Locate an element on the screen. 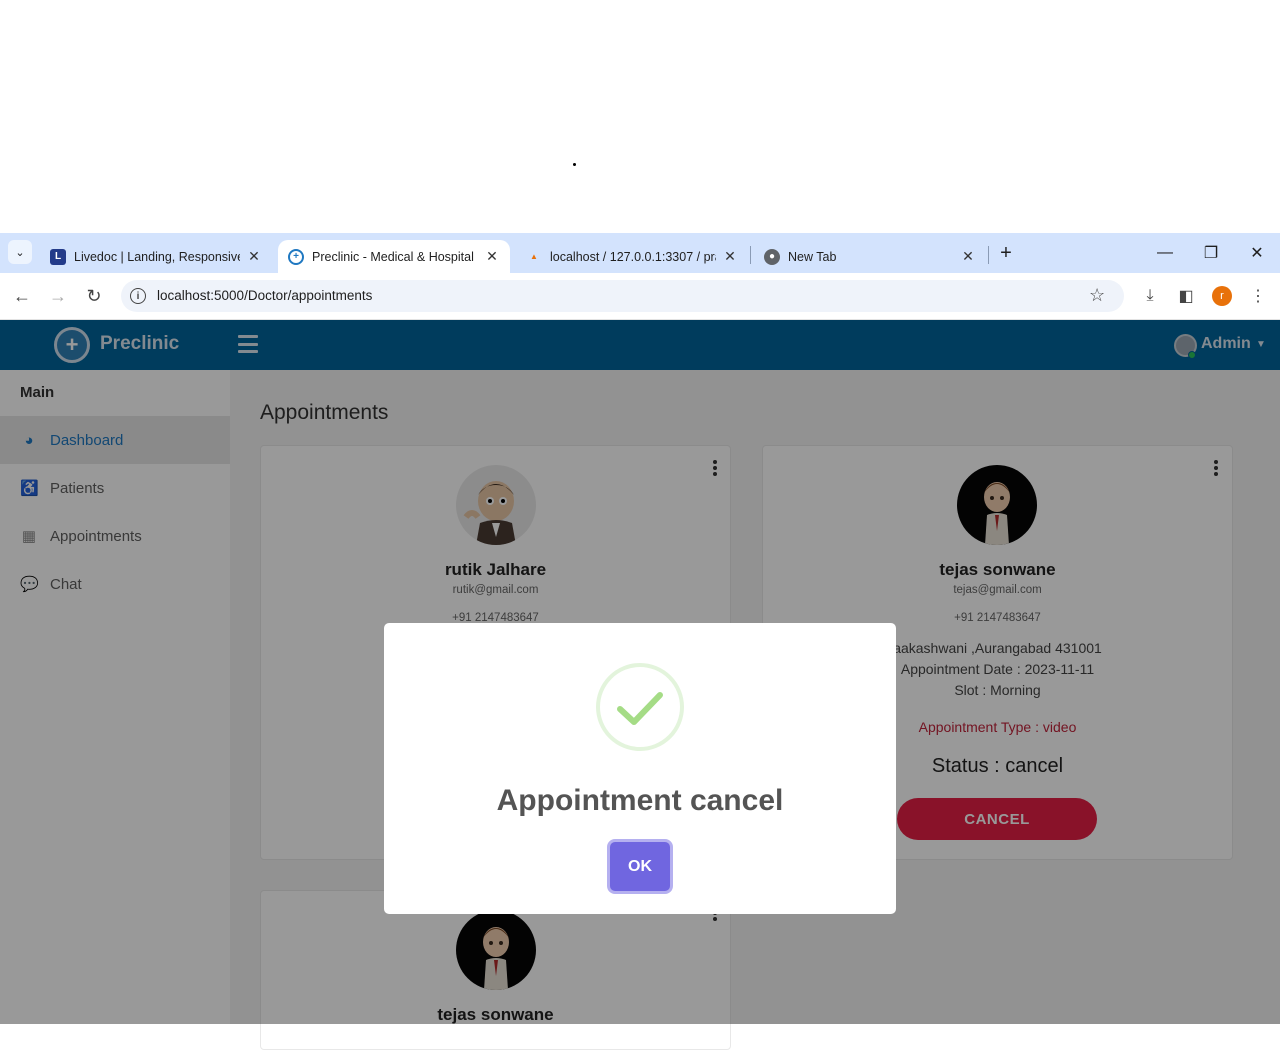 Image resolution: width=1280 pixels, height=1050 pixels. arrow-right-icon: → is located at coordinates (58, 295).